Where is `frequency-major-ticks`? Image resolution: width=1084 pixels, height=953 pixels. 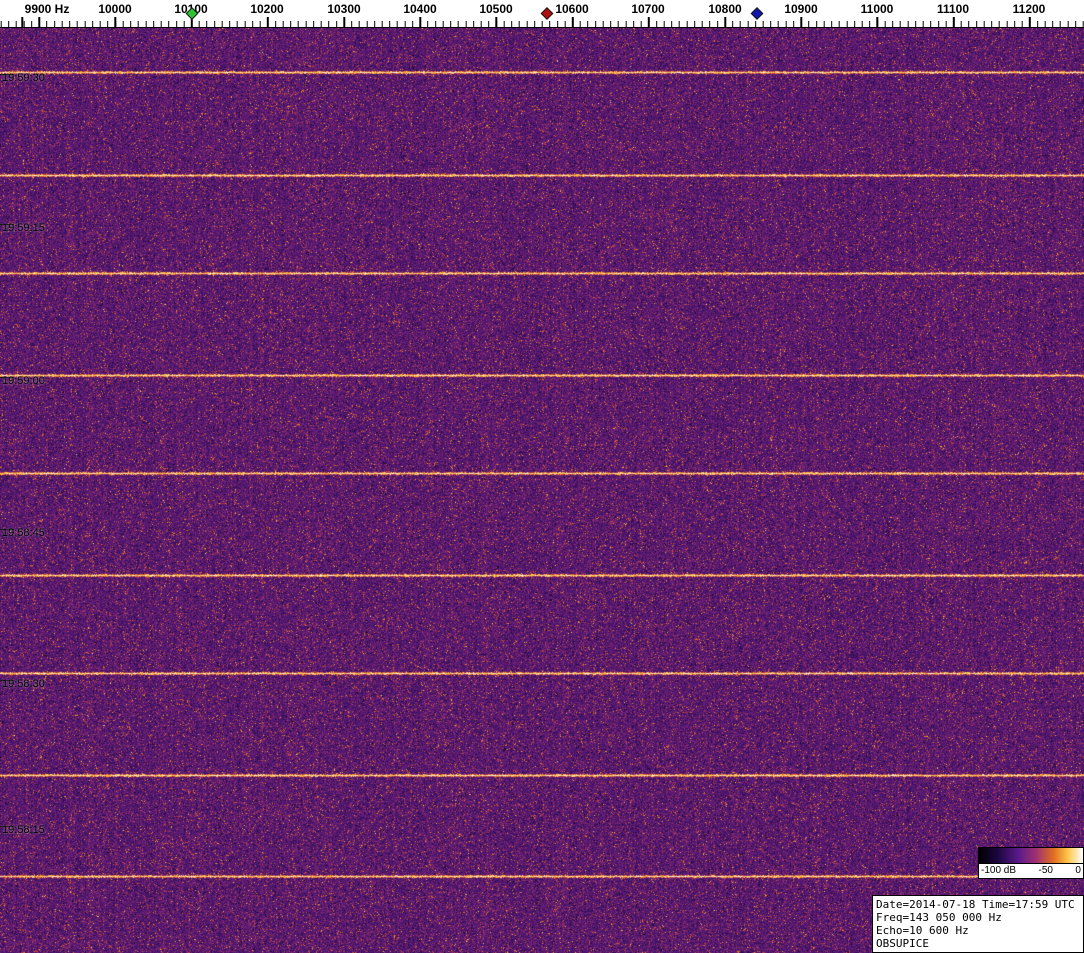 frequency-major-ticks is located at coordinates (542, 22).